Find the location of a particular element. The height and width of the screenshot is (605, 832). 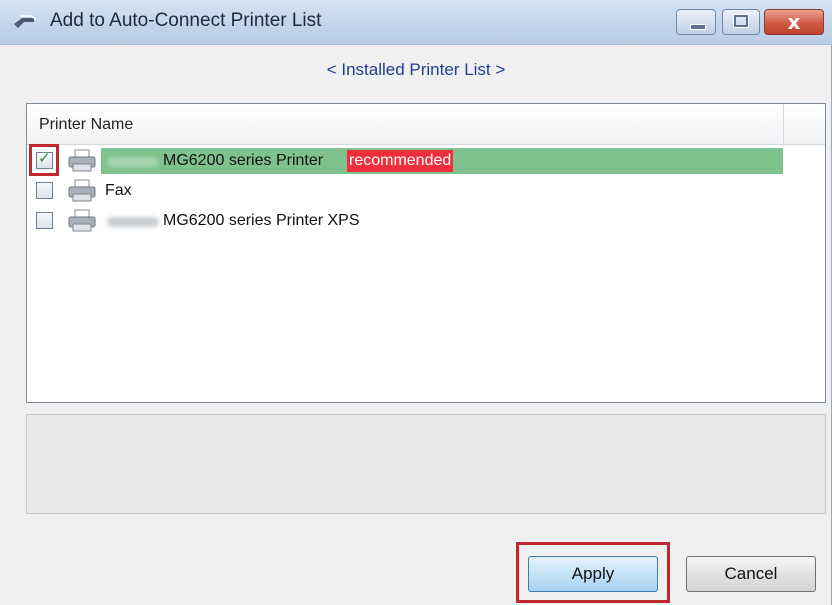

list-item: MG6200 series Printer XPS is located at coordinates (426, 223).